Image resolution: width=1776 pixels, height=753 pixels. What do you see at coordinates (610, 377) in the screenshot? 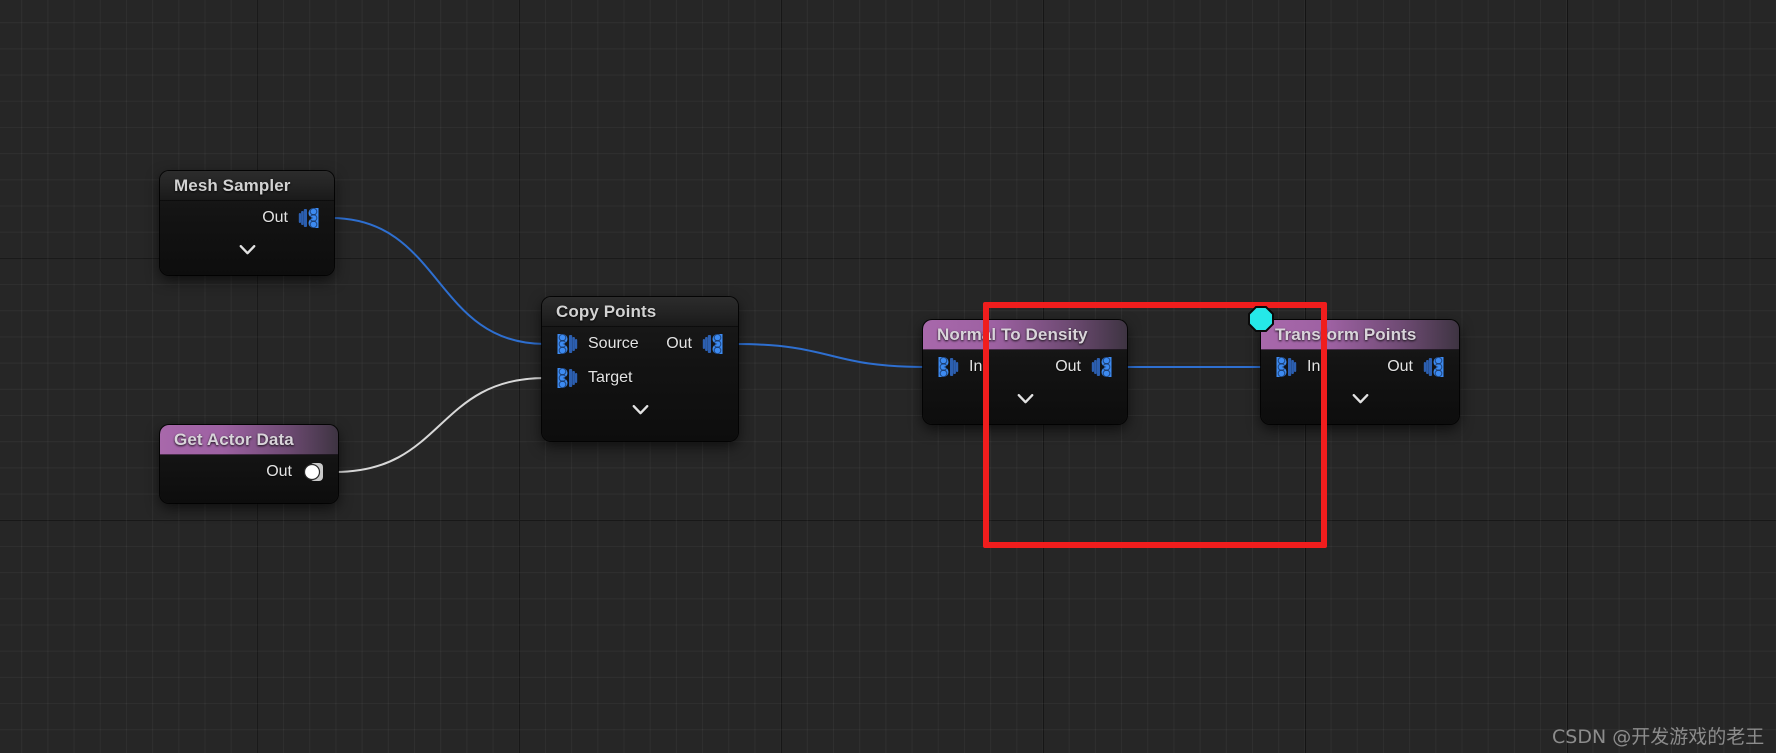
I see `pin-label: Target` at bounding box center [610, 377].